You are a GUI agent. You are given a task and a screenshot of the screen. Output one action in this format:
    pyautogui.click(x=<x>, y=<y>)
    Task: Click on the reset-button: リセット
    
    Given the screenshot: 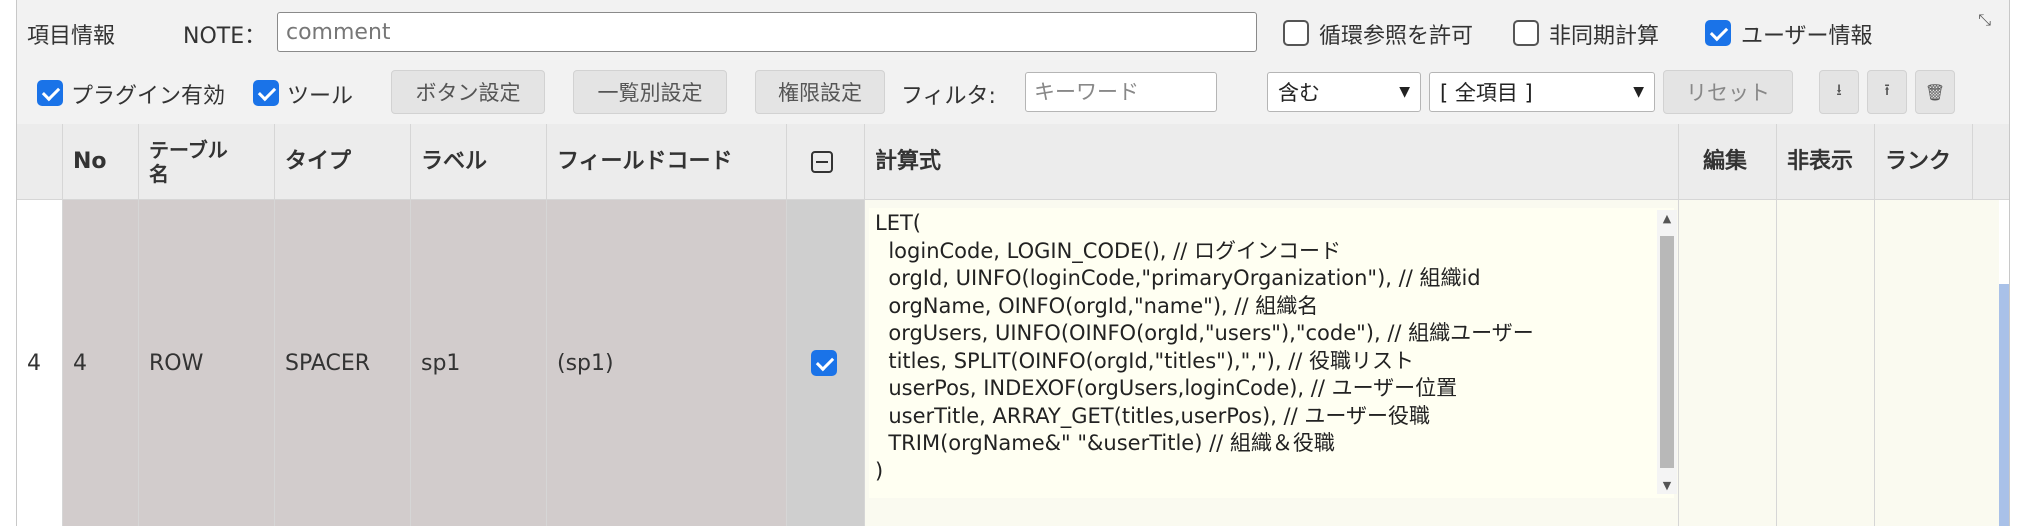 What is the action you would take?
    pyautogui.click(x=1728, y=92)
    